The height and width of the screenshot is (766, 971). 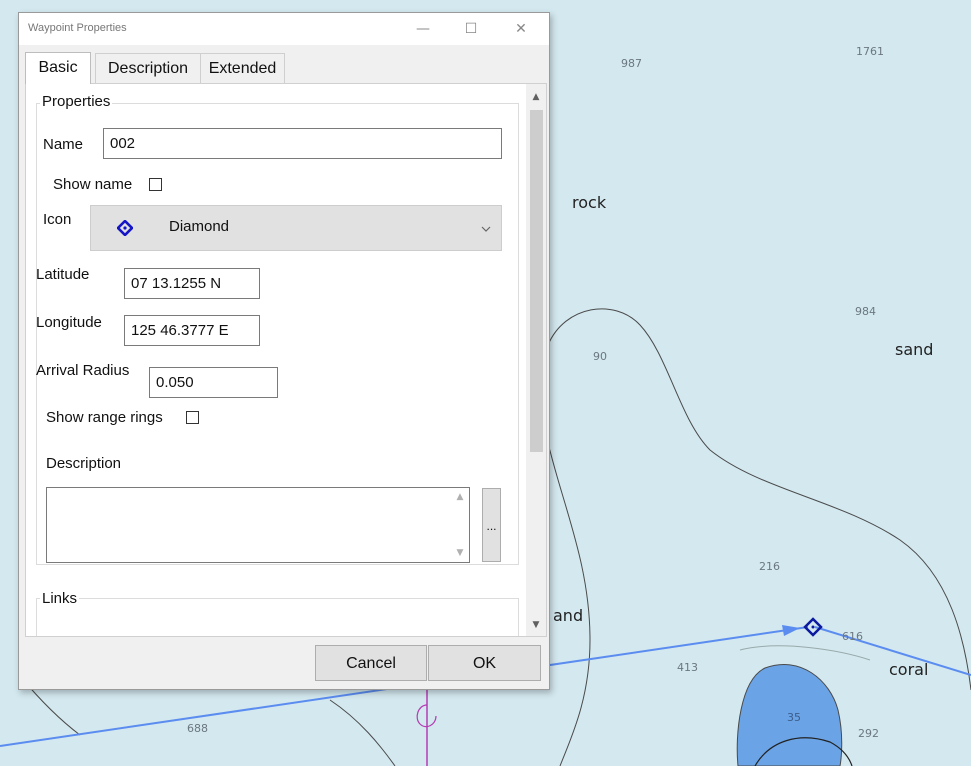 I want to click on depth-sounding: 688, so click(x=197, y=728).